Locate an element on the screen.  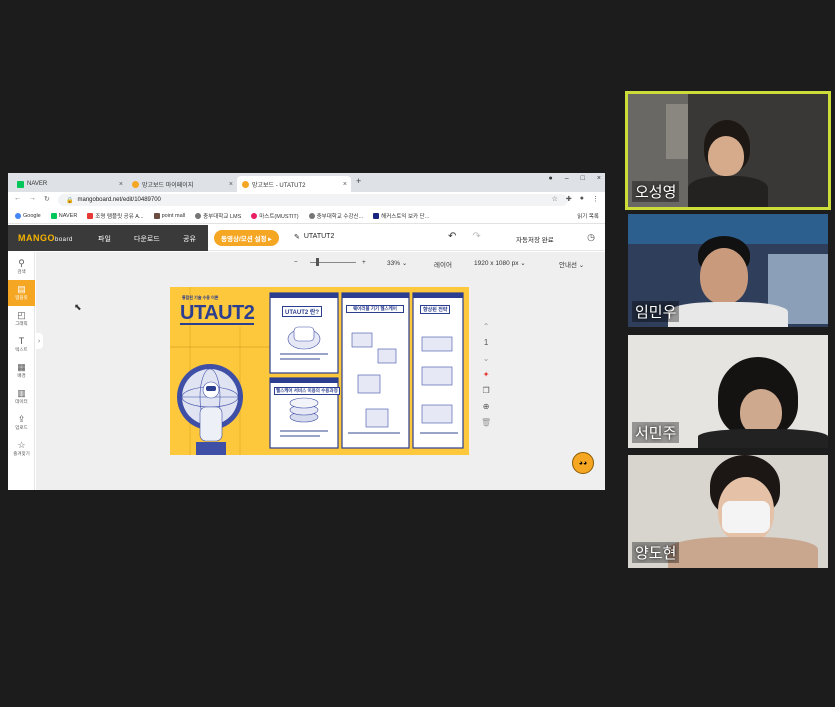
nav-buttons: ← → ↻ is located at coordinates (32, 199).